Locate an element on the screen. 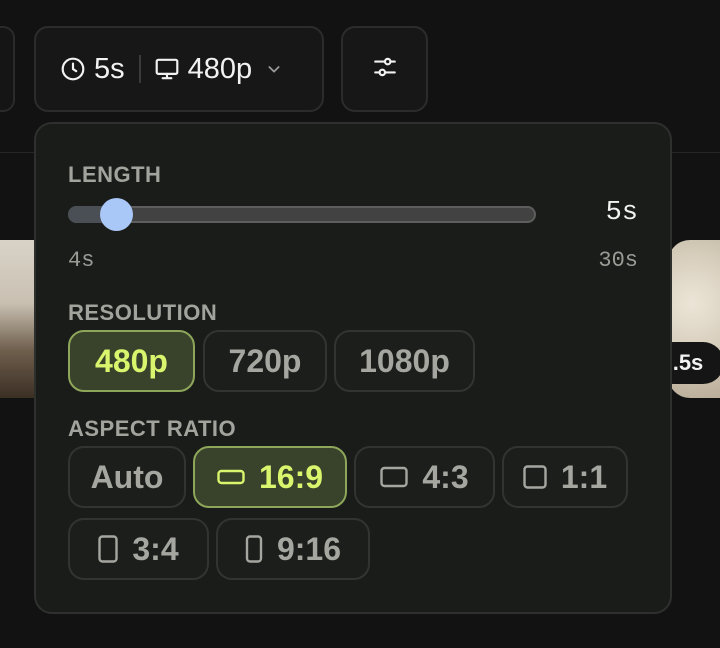 The width and height of the screenshot is (720, 648). filters-button is located at coordinates (384, 69).